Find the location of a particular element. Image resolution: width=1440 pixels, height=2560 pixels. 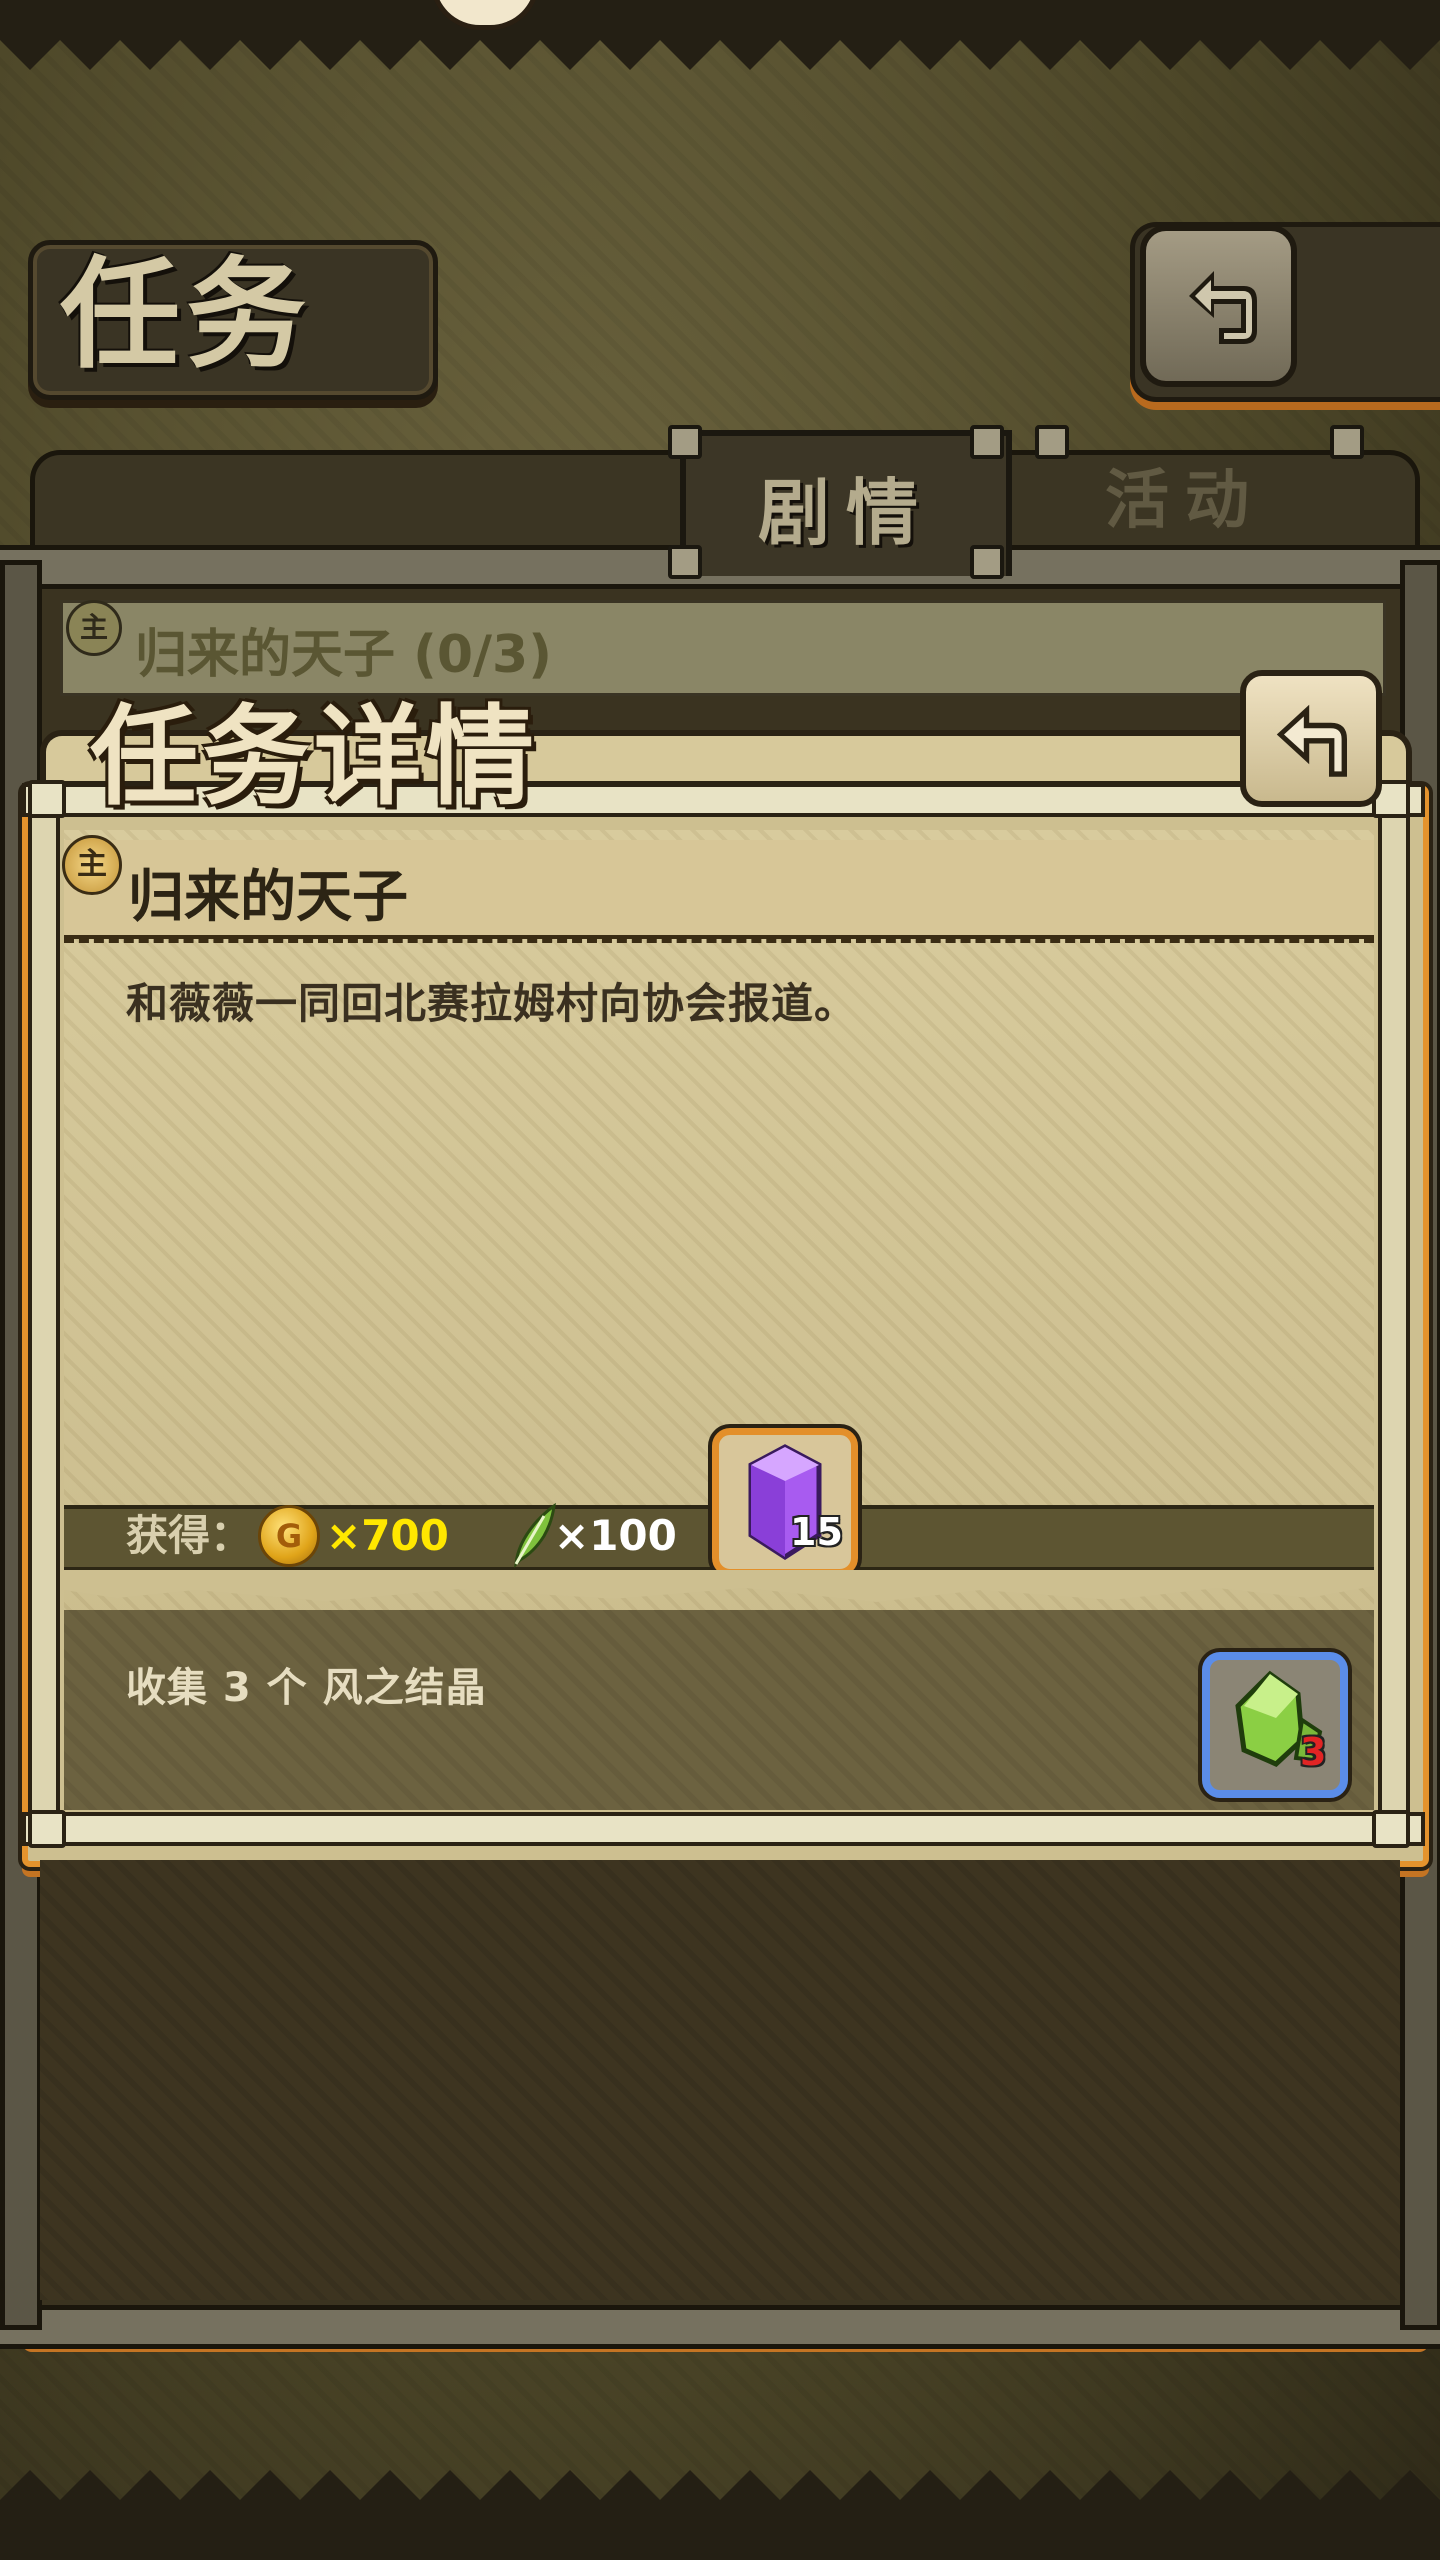

top-zigzag-border is located at coordinates (720, 35).